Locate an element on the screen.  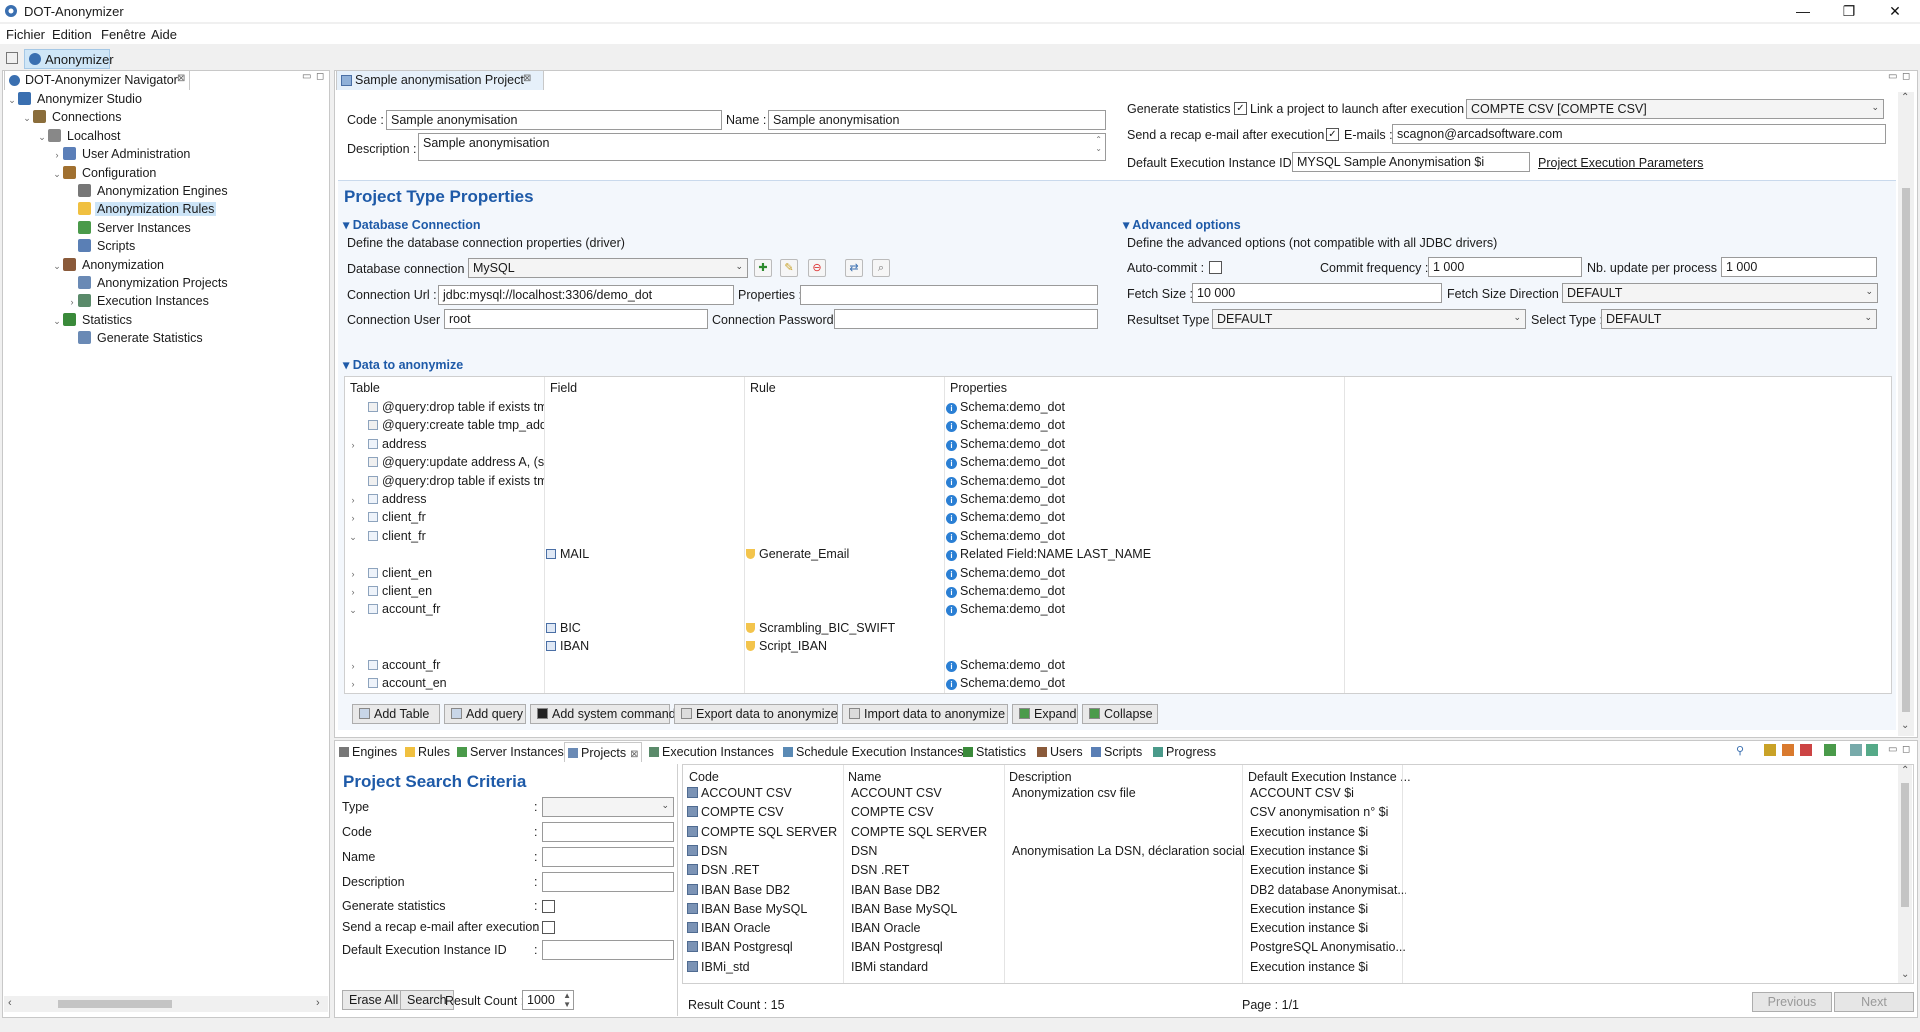
menu-aide: Aide is located at coordinates (164, 34).